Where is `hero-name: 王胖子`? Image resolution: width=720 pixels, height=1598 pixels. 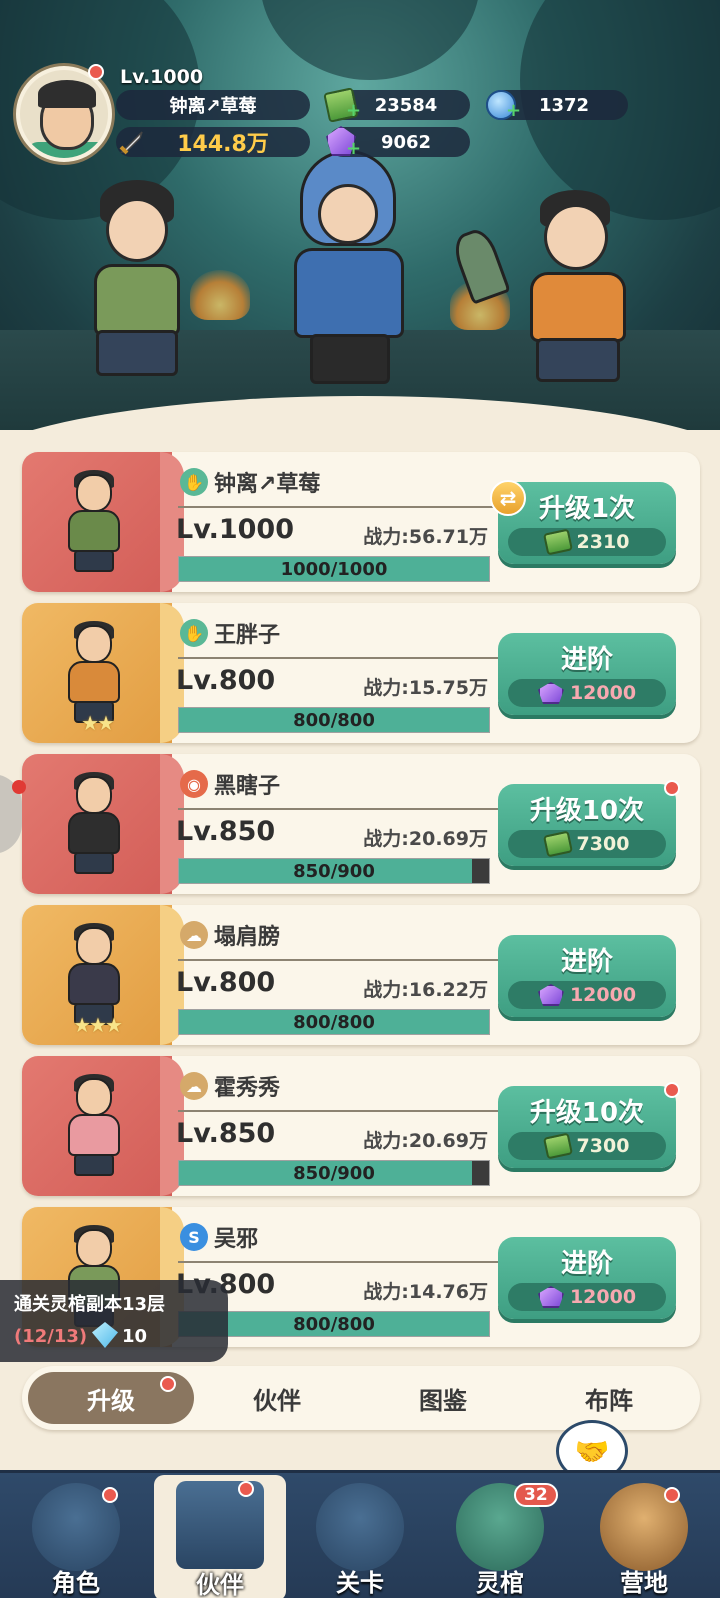
hero-name: 王胖子 is located at coordinates (247, 635).